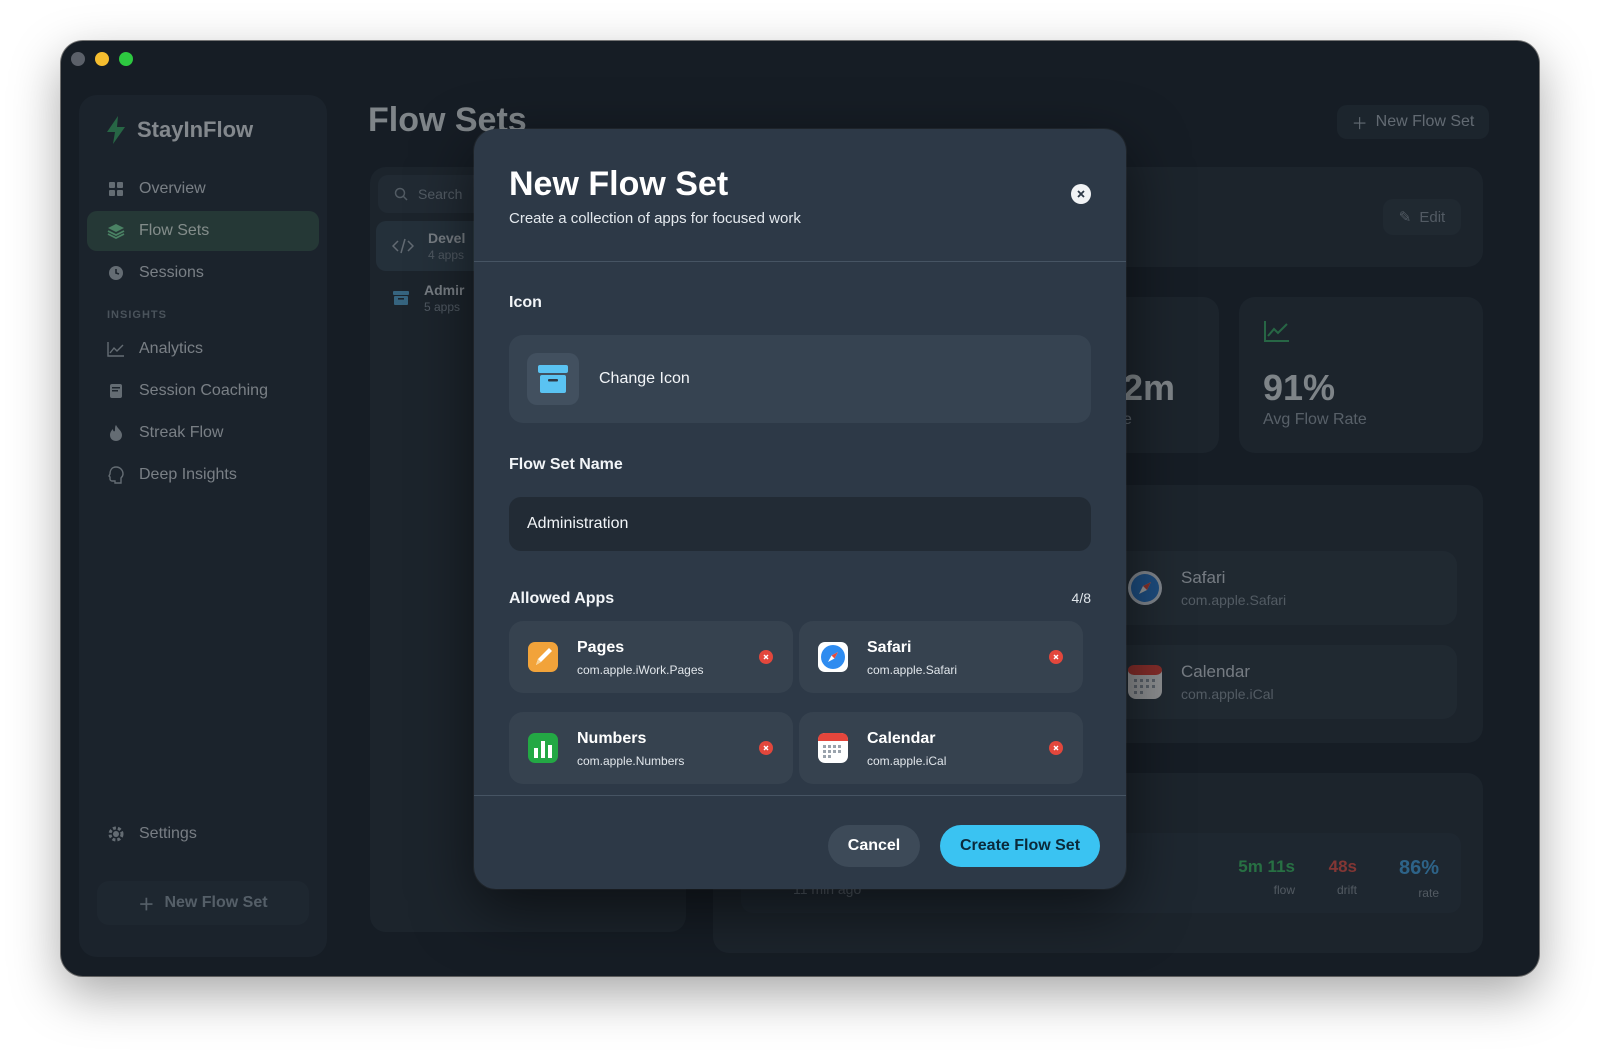  I want to click on cancel-button: Cancel, so click(874, 846).